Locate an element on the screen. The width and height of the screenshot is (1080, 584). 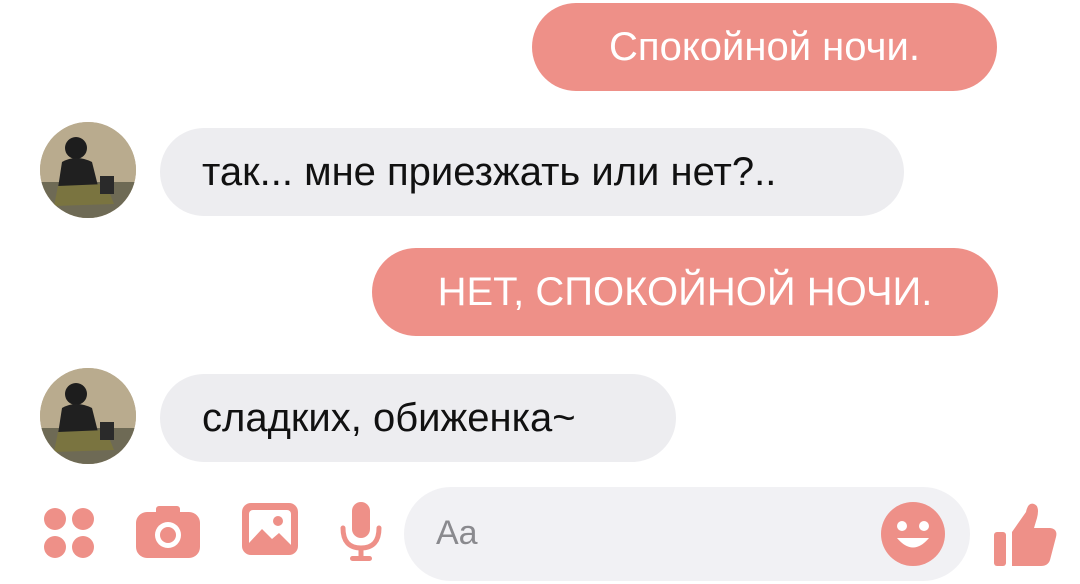
message-text: НЕТ, СПОКОЙНОЙ НОЧИ. is located at coordinates (685, 291).